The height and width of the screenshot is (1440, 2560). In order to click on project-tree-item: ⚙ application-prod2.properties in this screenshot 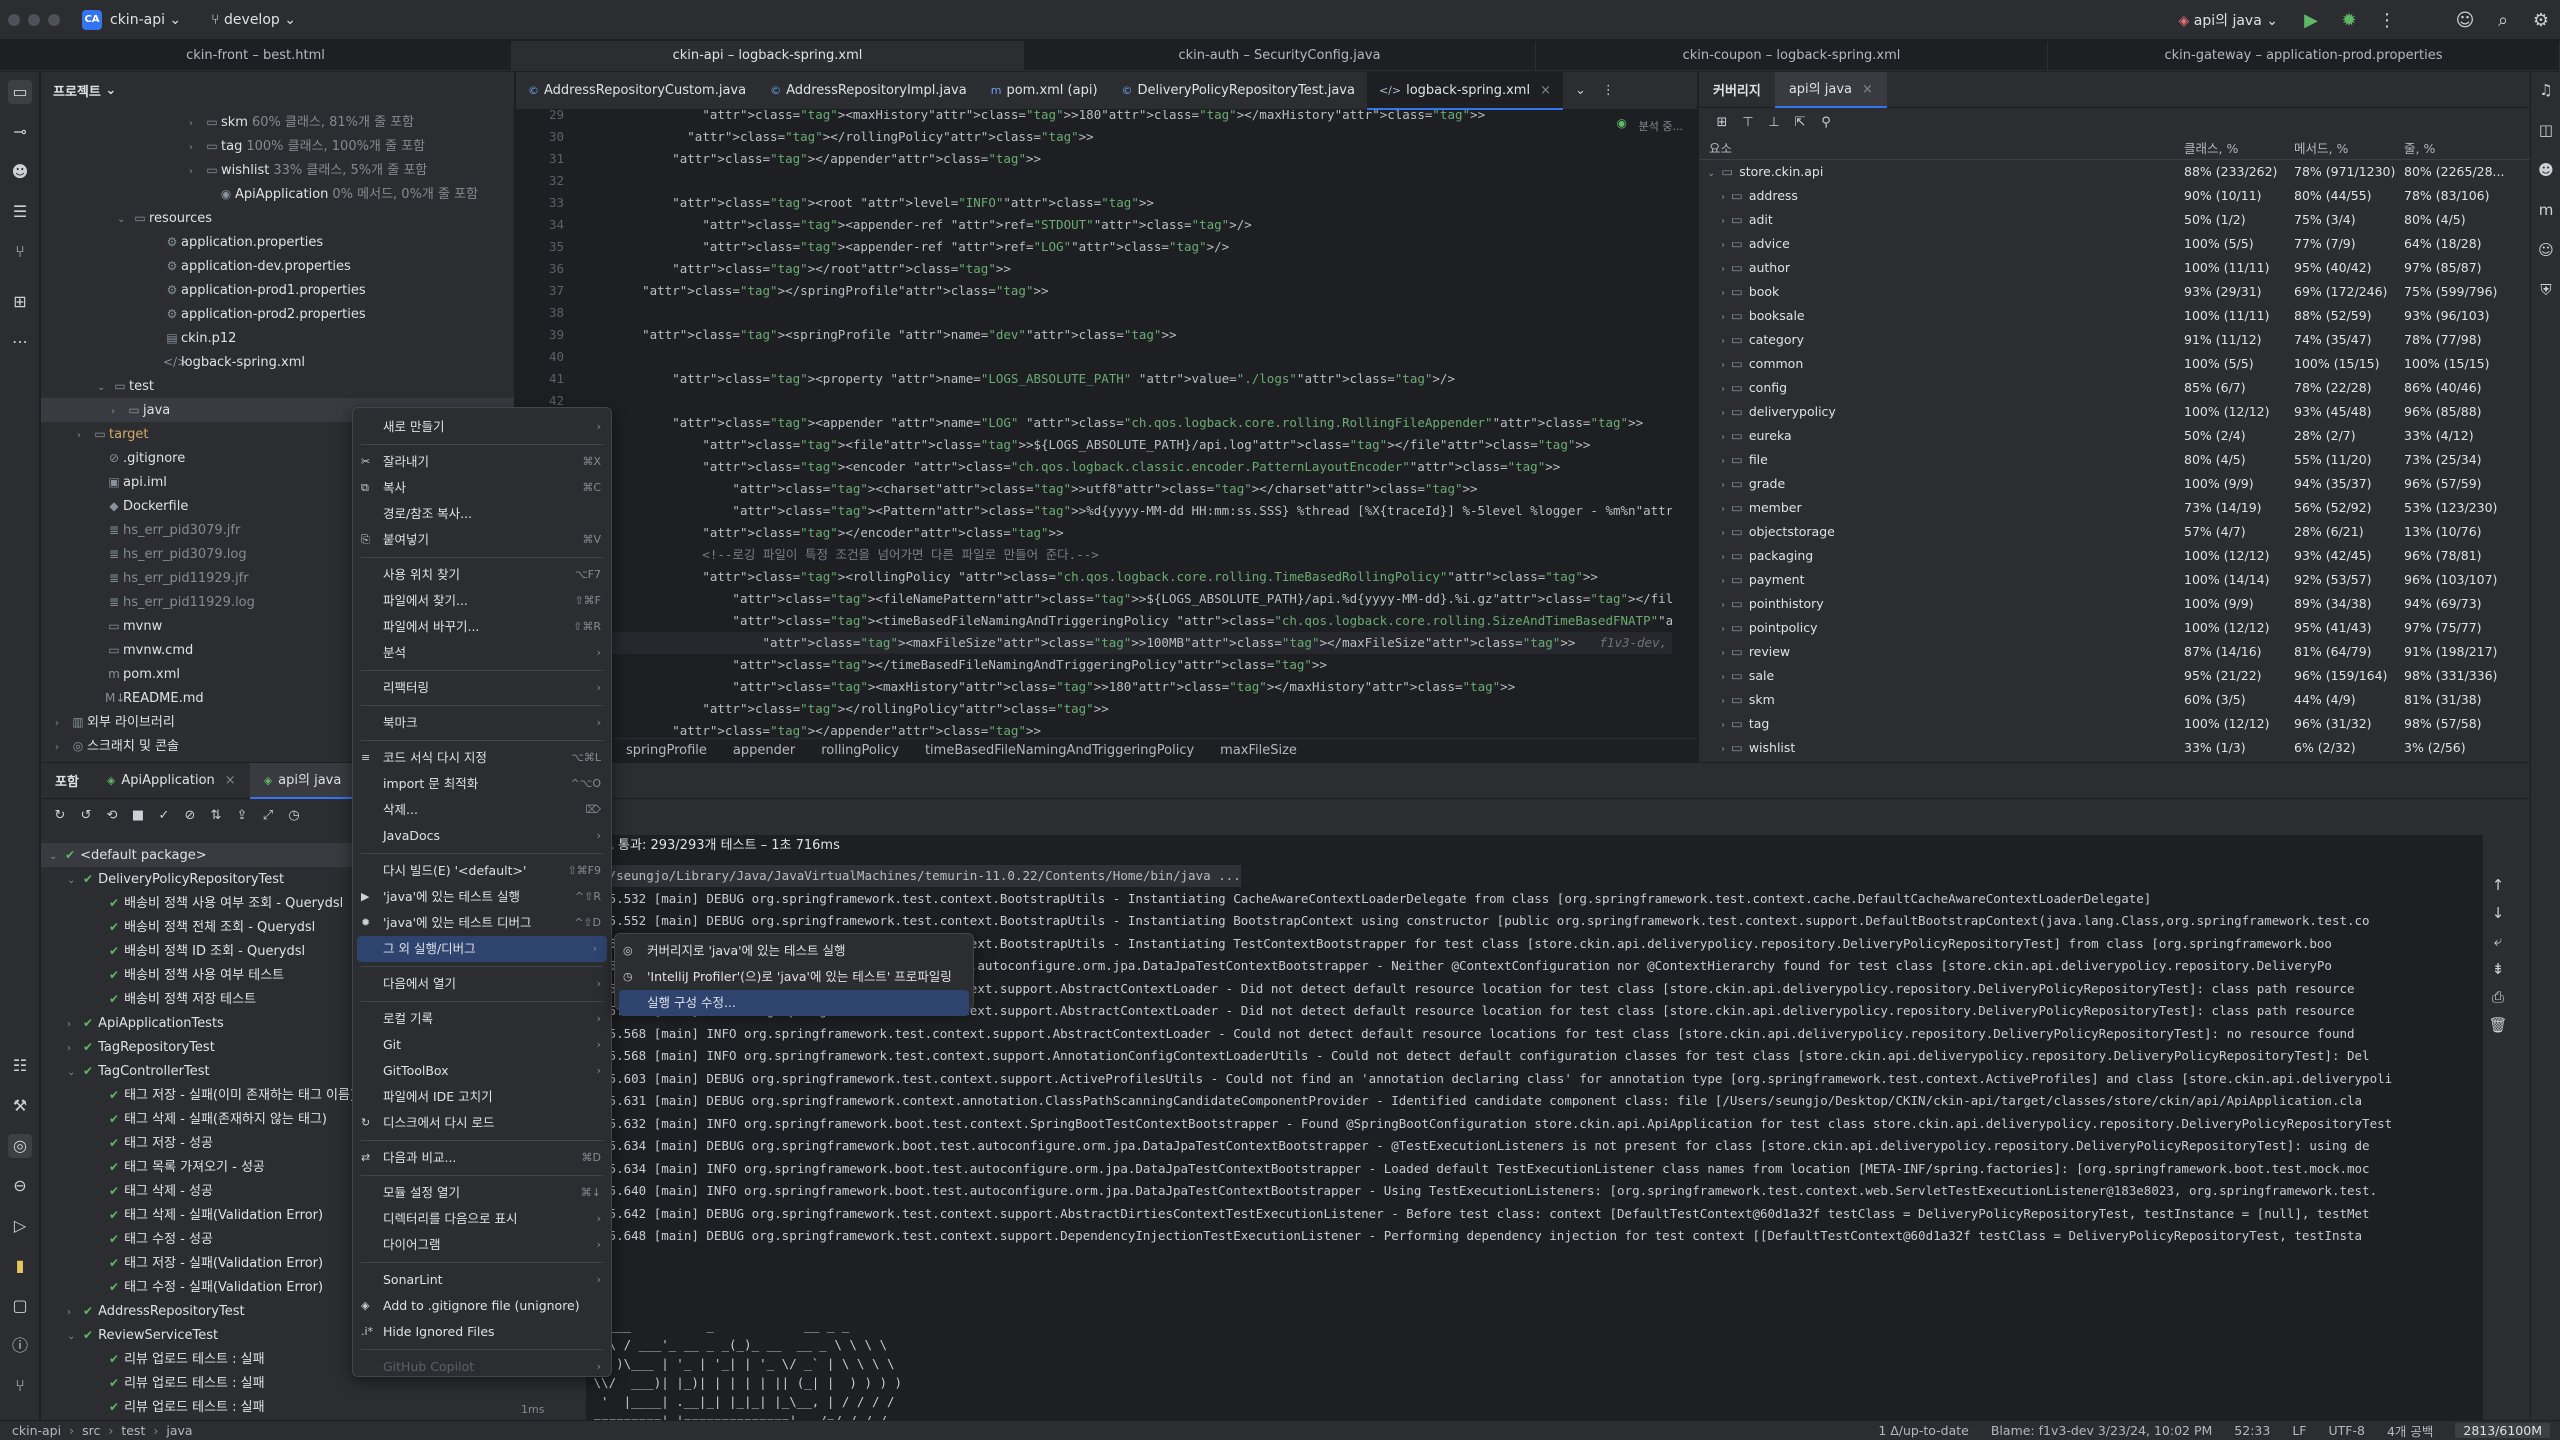, I will do `click(277, 314)`.